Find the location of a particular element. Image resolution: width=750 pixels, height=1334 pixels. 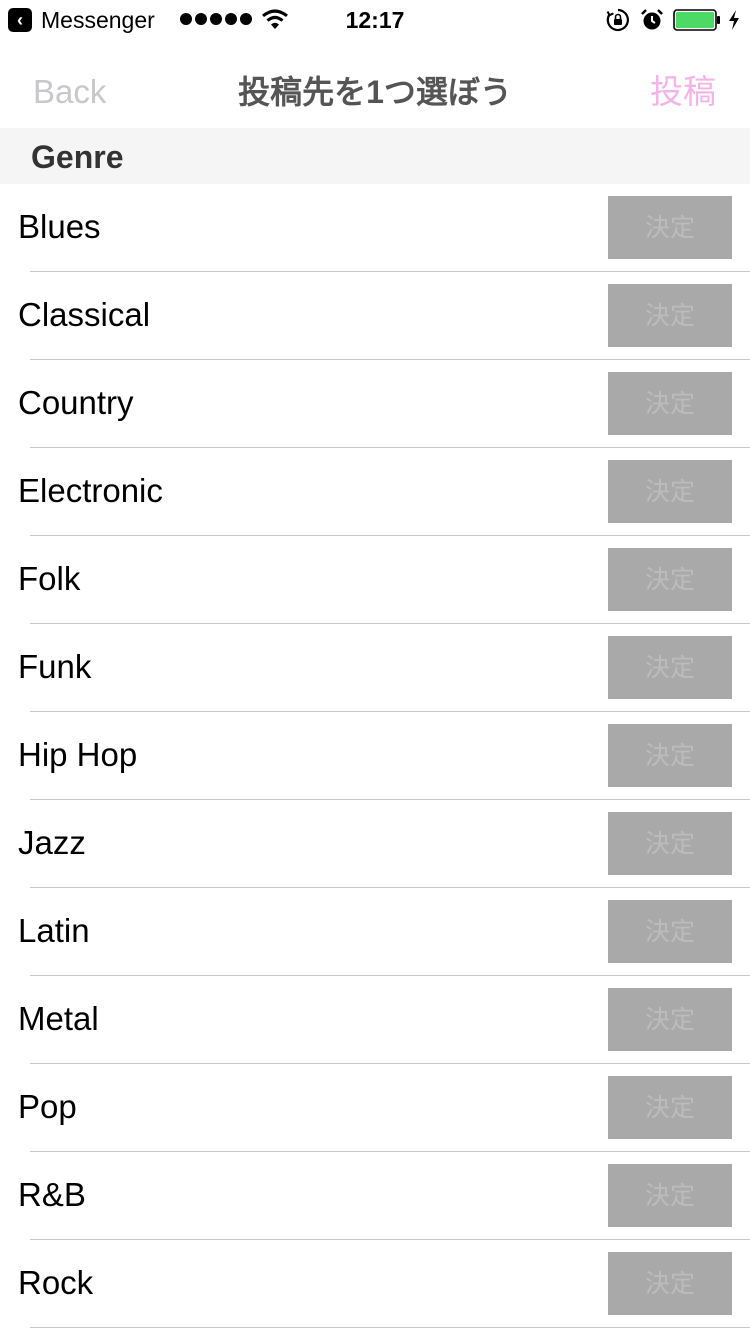

status-time: 12:17 is located at coordinates (375, 20).